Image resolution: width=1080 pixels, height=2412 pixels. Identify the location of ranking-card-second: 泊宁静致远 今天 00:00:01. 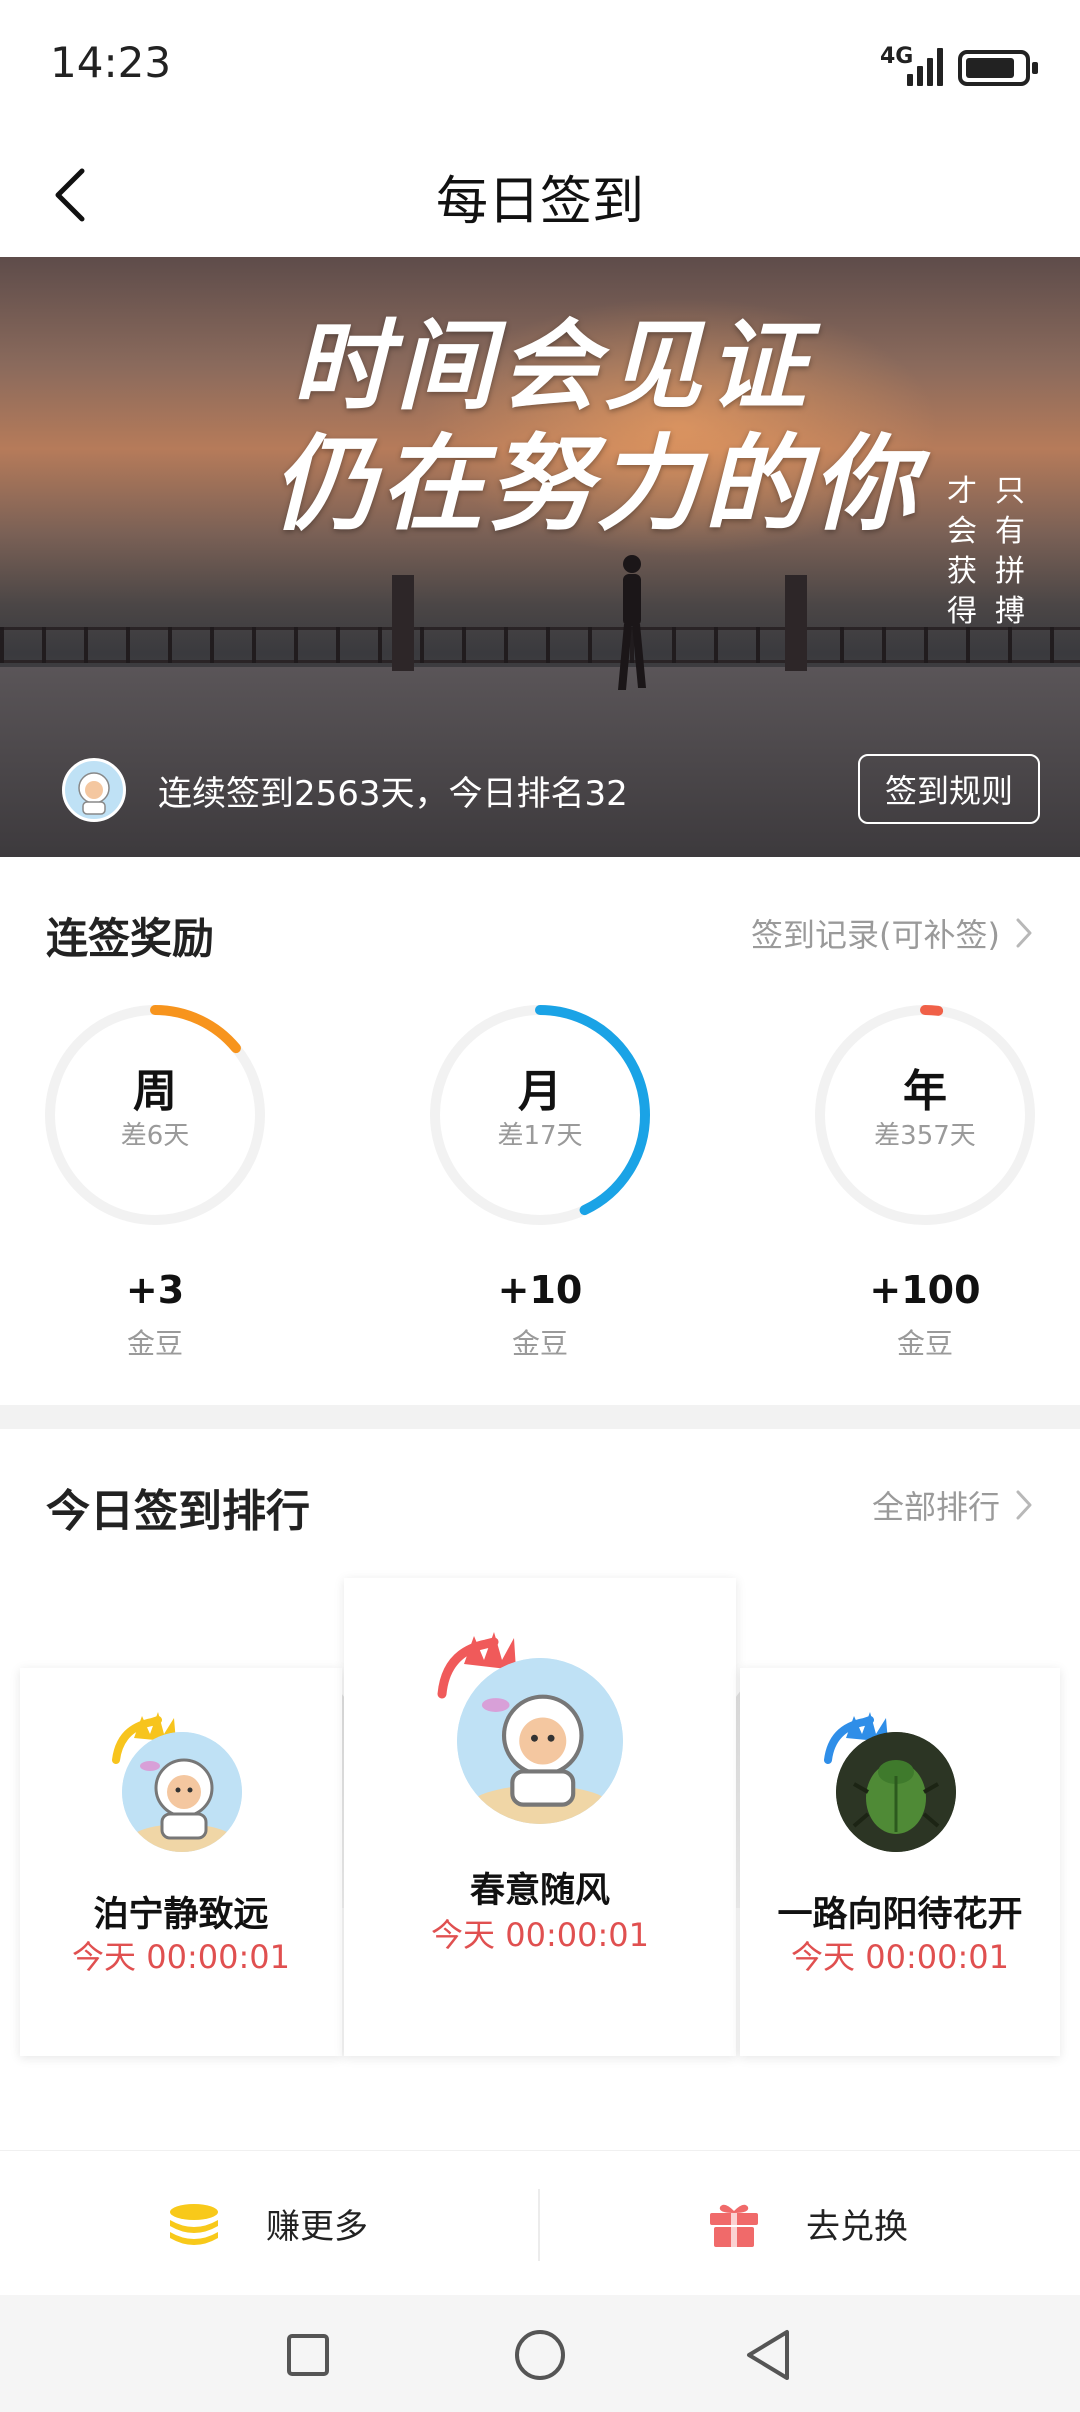
(181, 1862).